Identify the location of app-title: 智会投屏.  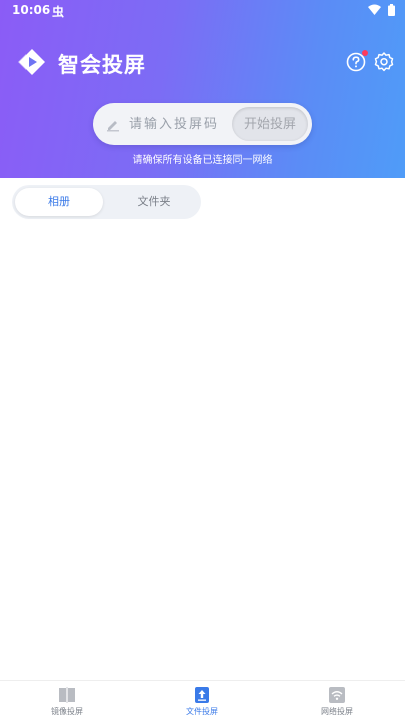
(102, 65).